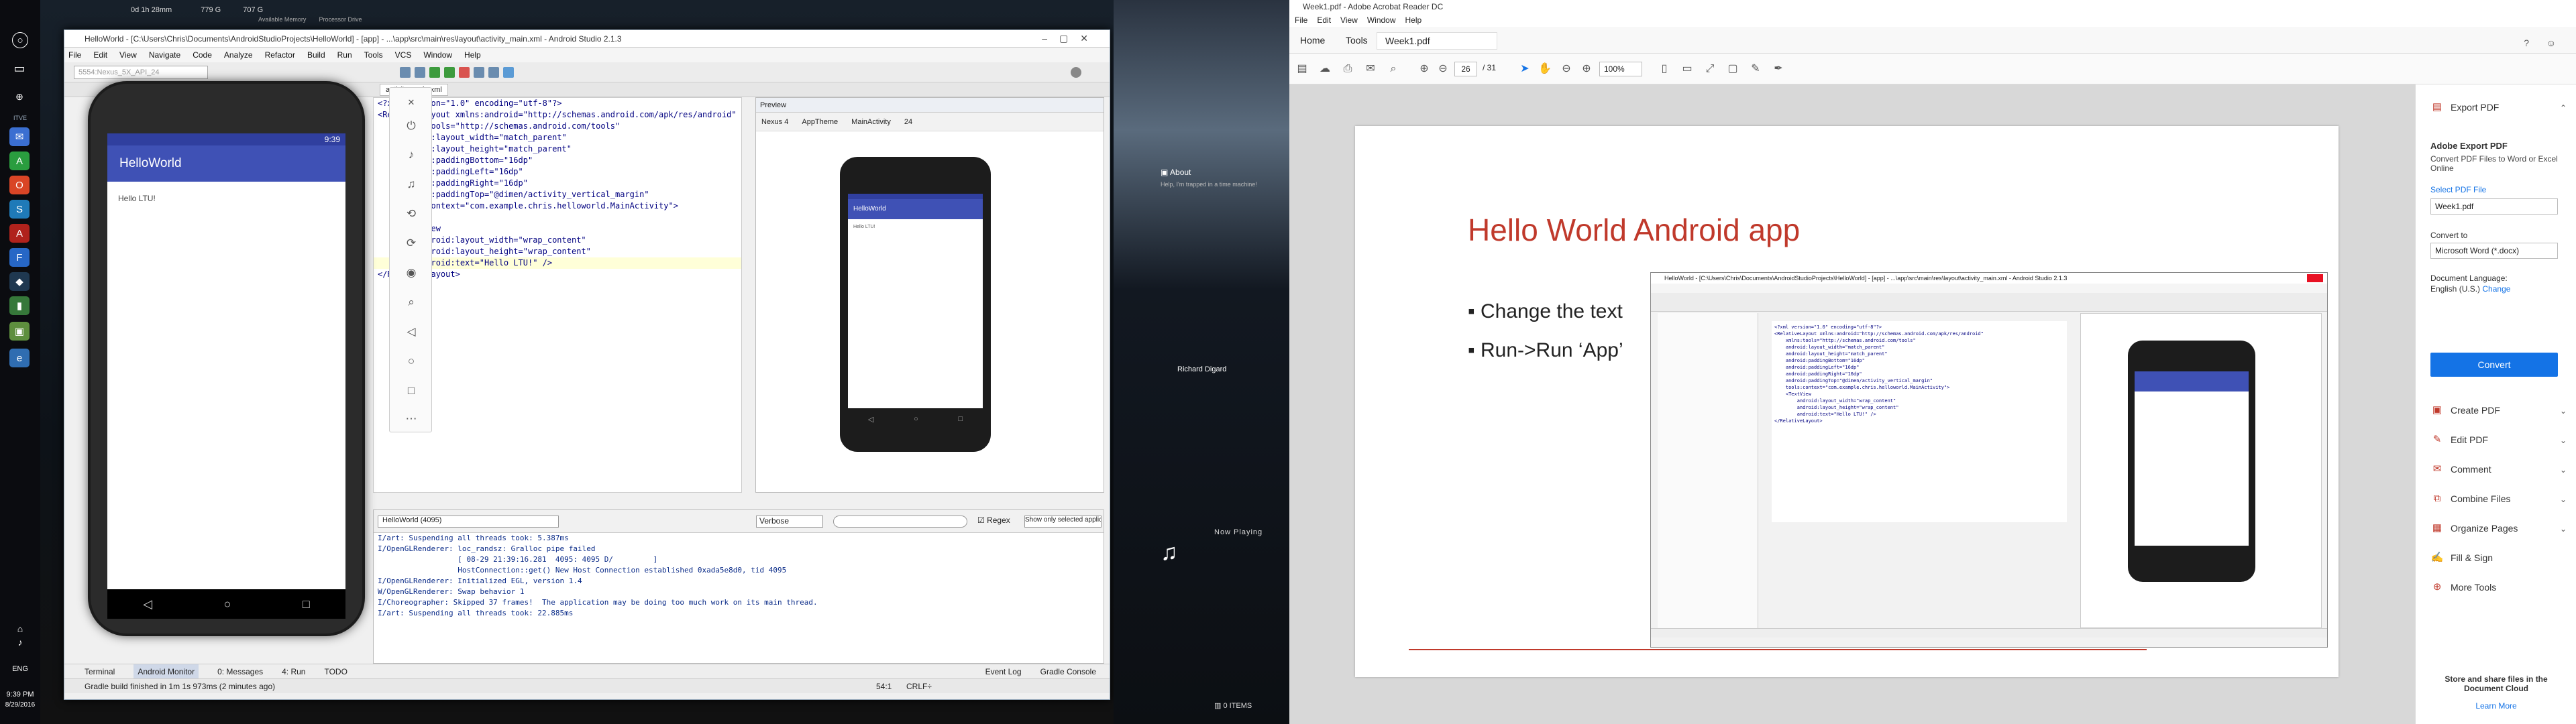  Describe the element at coordinates (411, 103) in the screenshot. I see `close-icon: ✕` at that location.